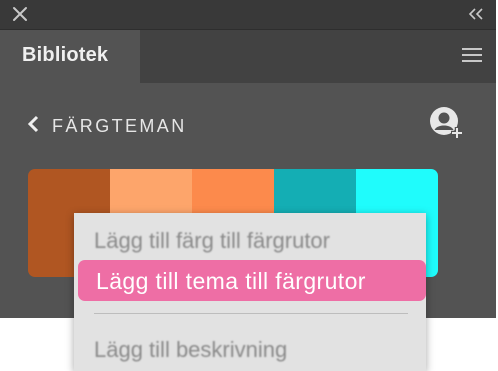 Image resolution: width=498 pixels, height=371 pixels. Describe the element at coordinates (472, 55) in the screenshot. I see `hamburger-menu-icon` at that location.